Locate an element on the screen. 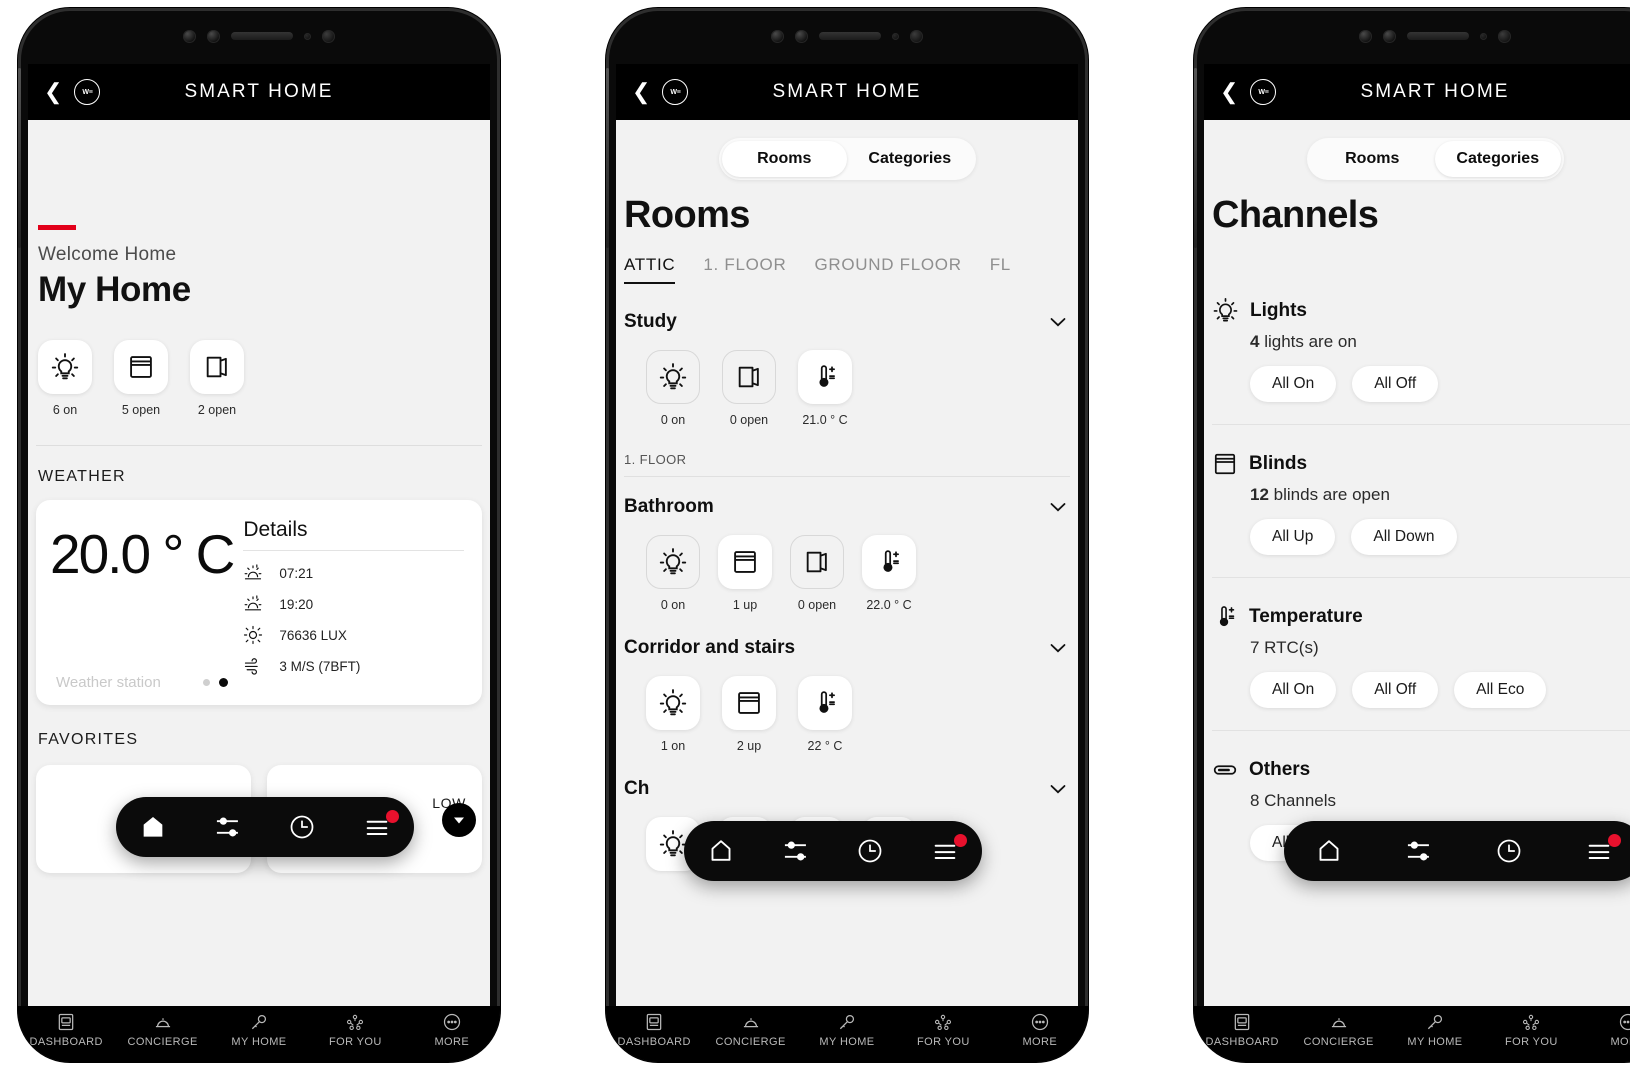  device-caption: 2 up is located at coordinates (749, 746).